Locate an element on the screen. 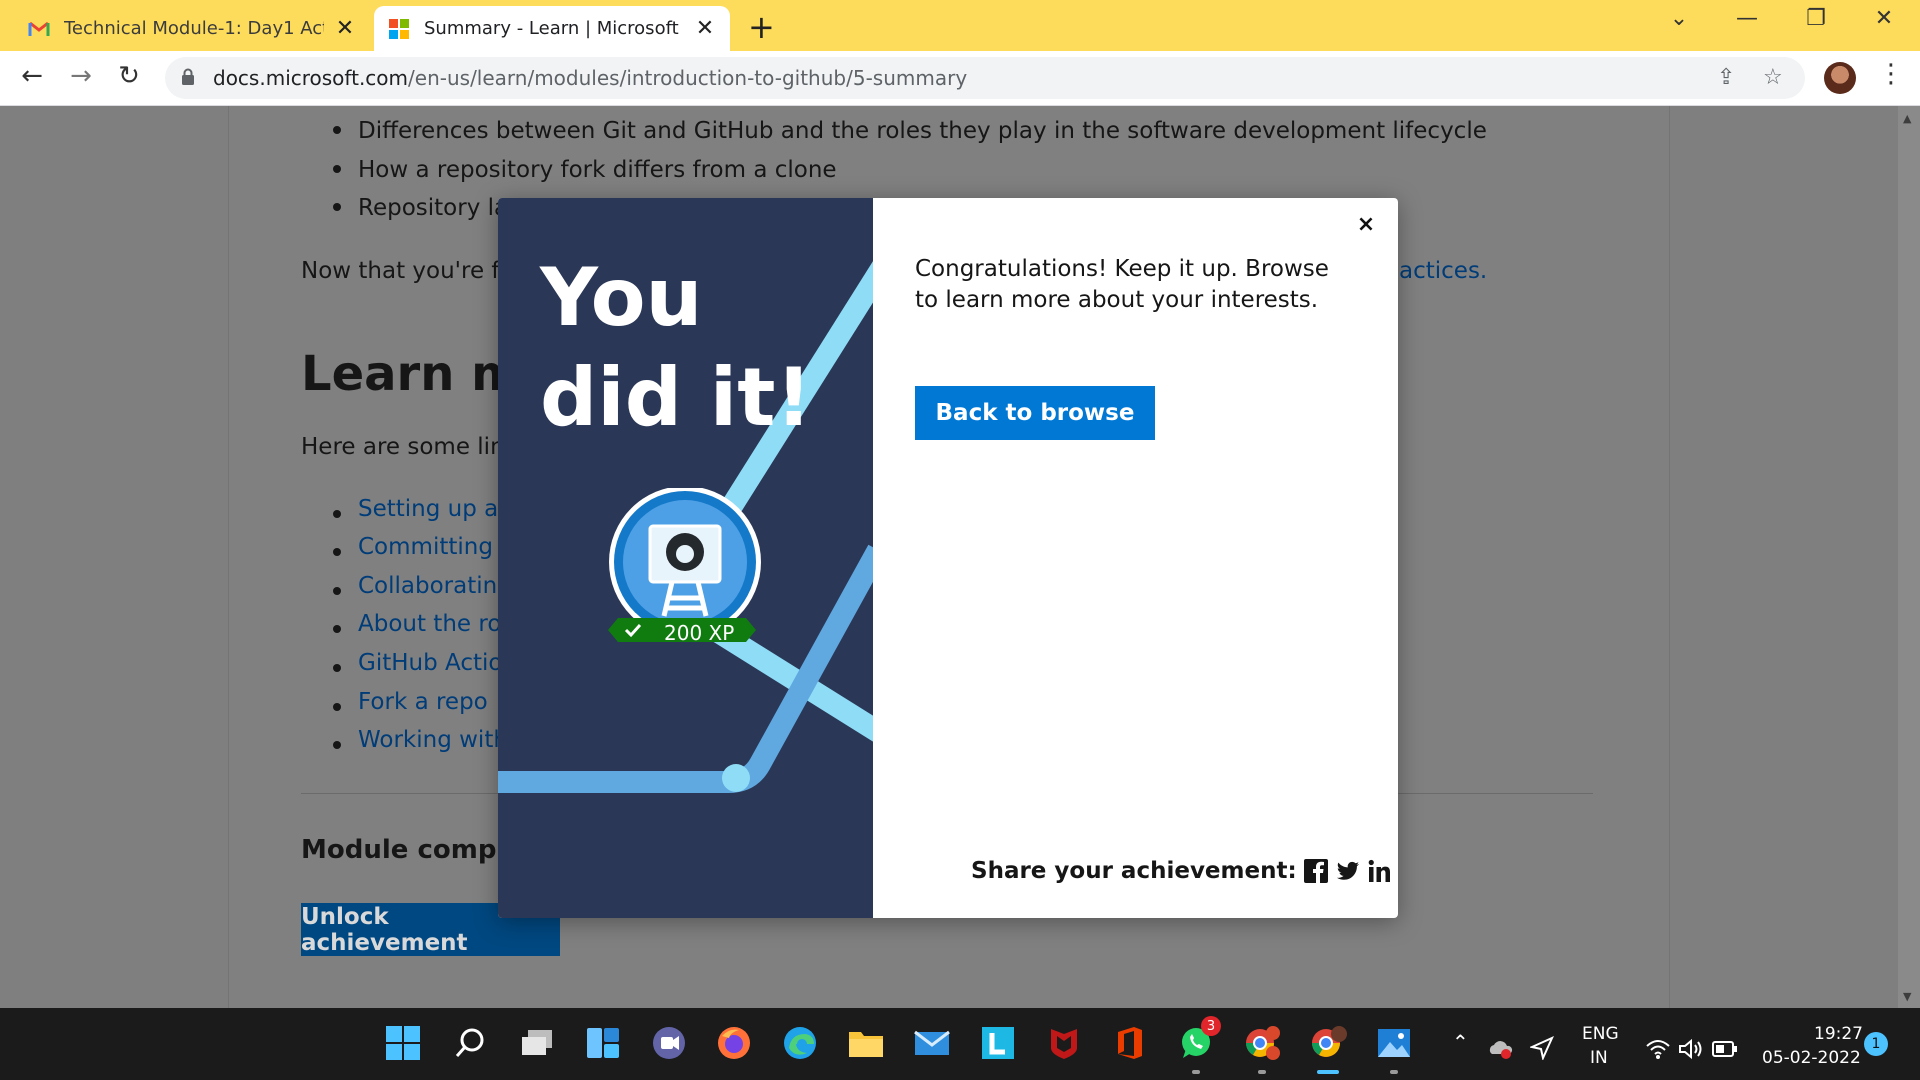 The image size is (1920, 1080). l-app-button is located at coordinates (998, 1043).